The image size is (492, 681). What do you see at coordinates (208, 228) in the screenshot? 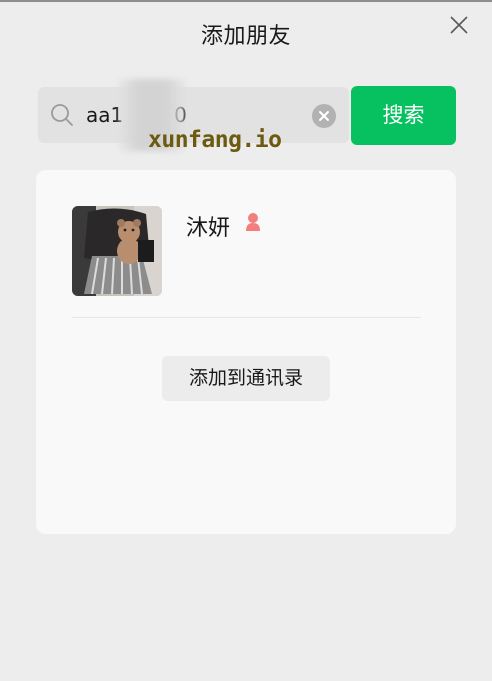
I see `contact-name: 沐妍` at bounding box center [208, 228].